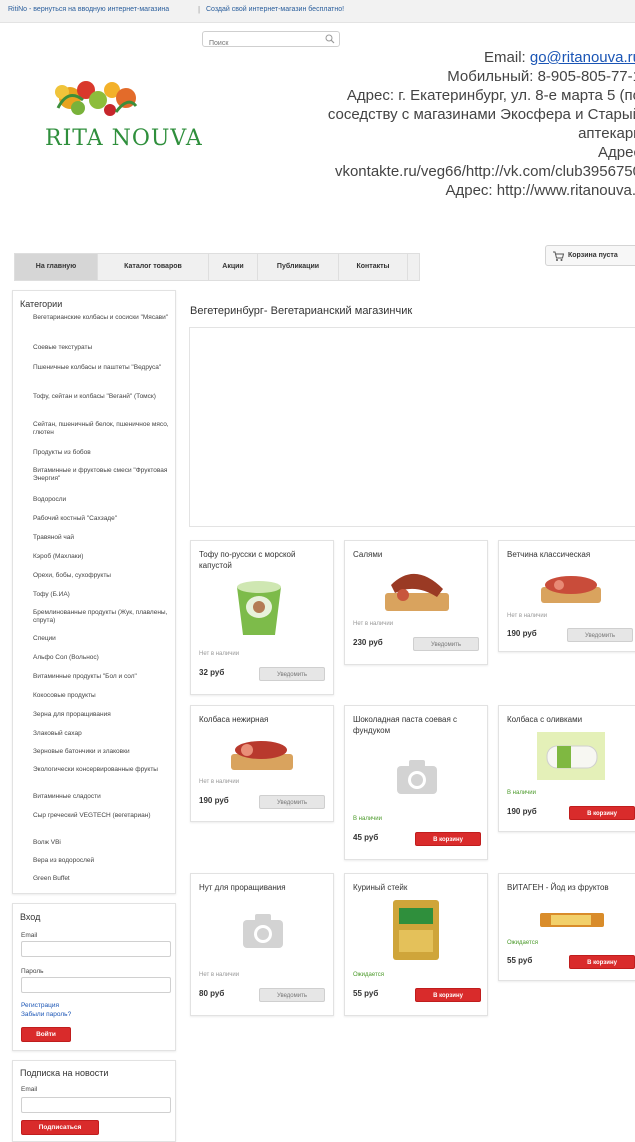 This screenshot has height=1142, width=635. Describe the element at coordinates (606, 133) in the screenshot. I see `contact-address-3: аптекарь` at that location.